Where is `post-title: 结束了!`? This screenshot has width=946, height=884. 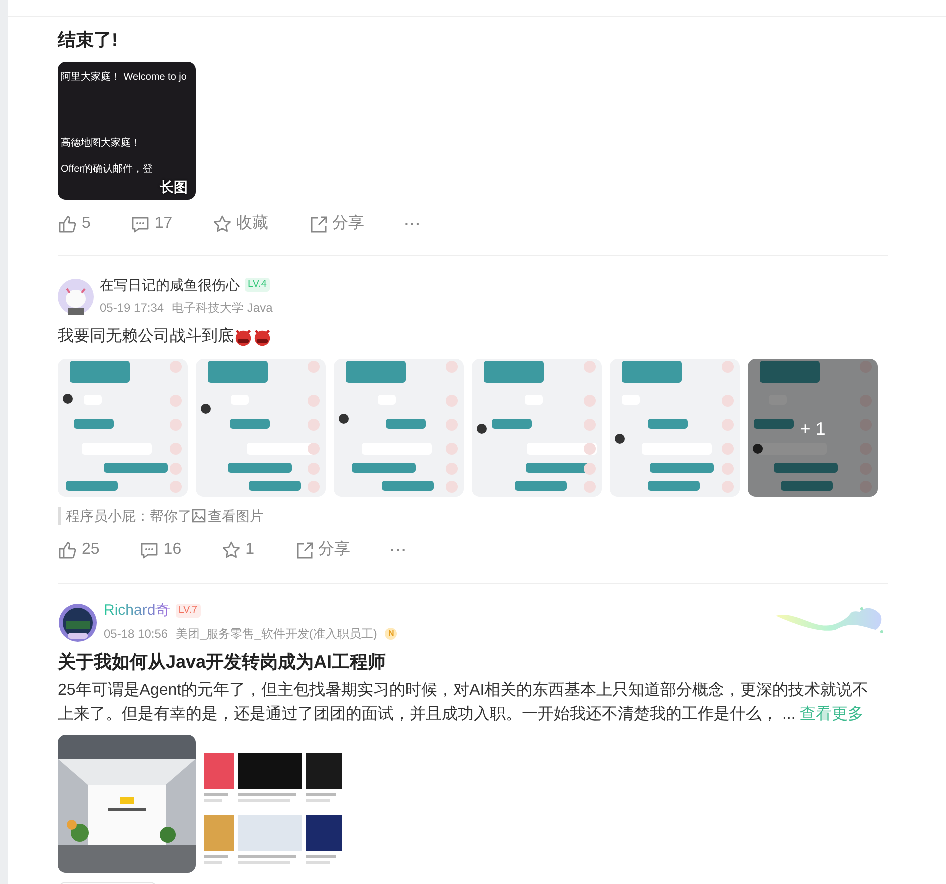
post-title: 结束了! is located at coordinates (473, 40).